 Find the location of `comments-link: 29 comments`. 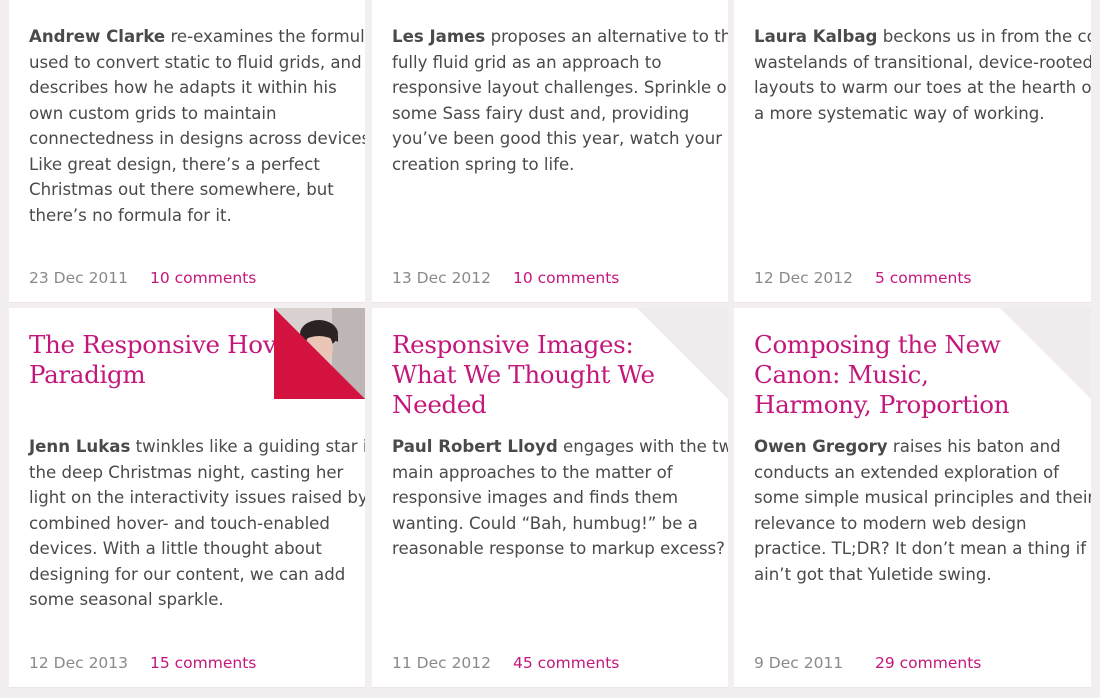

comments-link: 29 comments is located at coordinates (928, 663).